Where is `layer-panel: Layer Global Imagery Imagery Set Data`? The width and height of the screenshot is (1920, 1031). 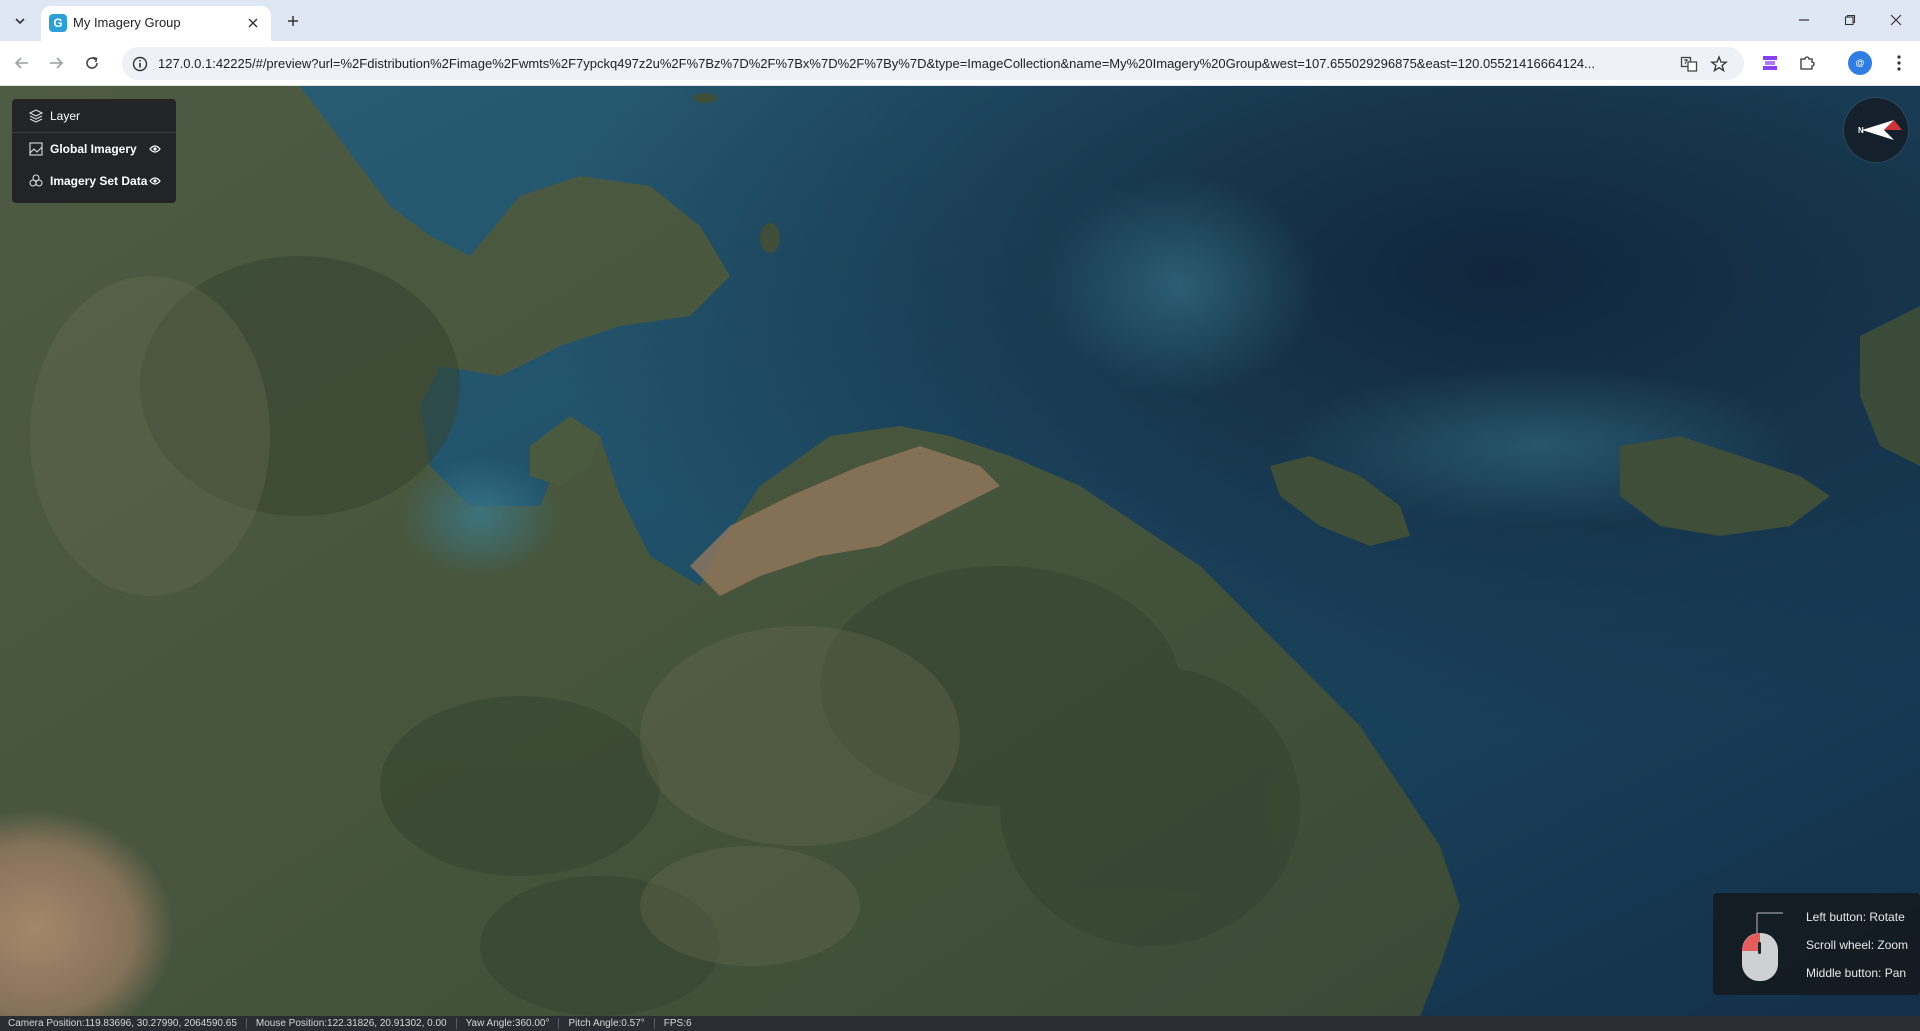
layer-panel: Layer Global Imagery Imagery Set Data is located at coordinates (94, 151).